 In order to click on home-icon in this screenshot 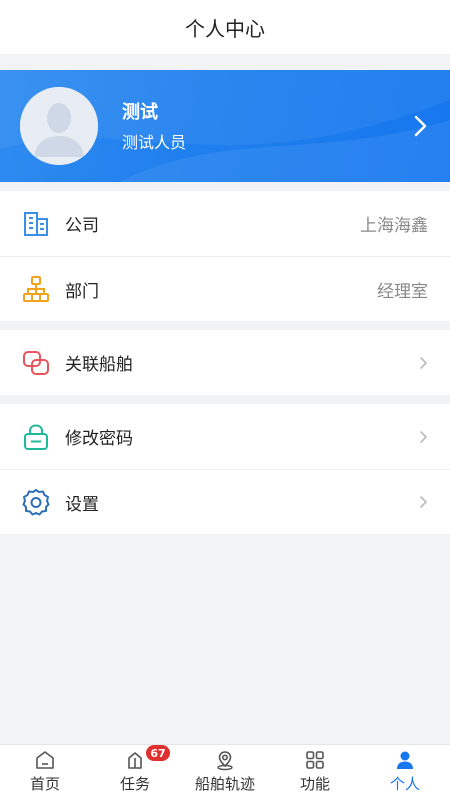, I will do `click(45, 760)`.